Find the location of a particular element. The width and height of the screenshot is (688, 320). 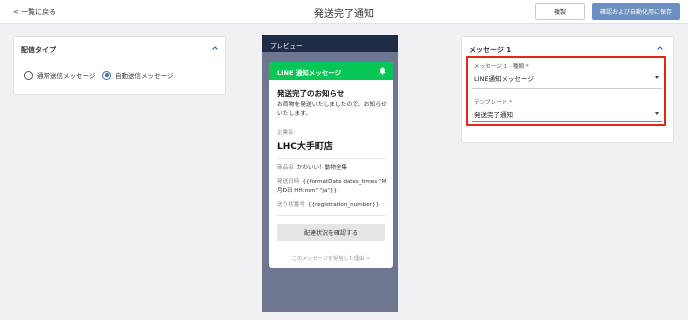

duplicate-button: 複製 is located at coordinates (560, 11).